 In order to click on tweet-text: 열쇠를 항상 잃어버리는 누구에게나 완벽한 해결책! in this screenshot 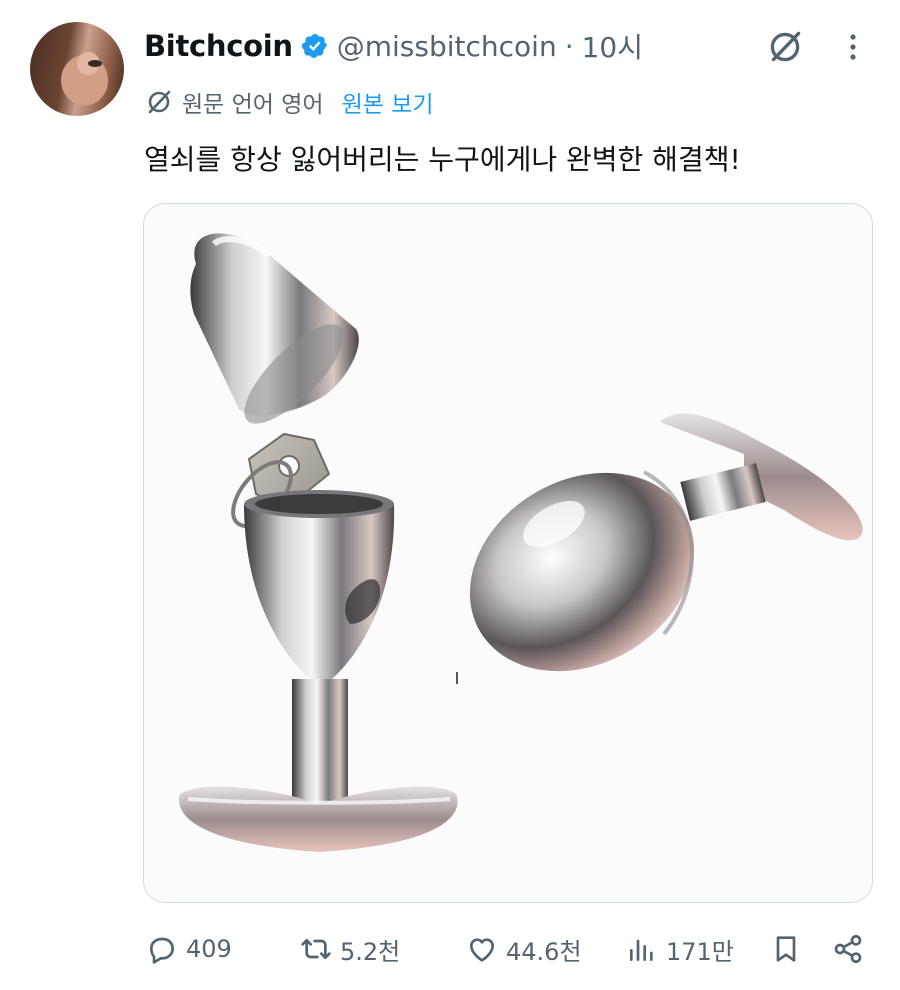, I will do `click(442, 159)`.